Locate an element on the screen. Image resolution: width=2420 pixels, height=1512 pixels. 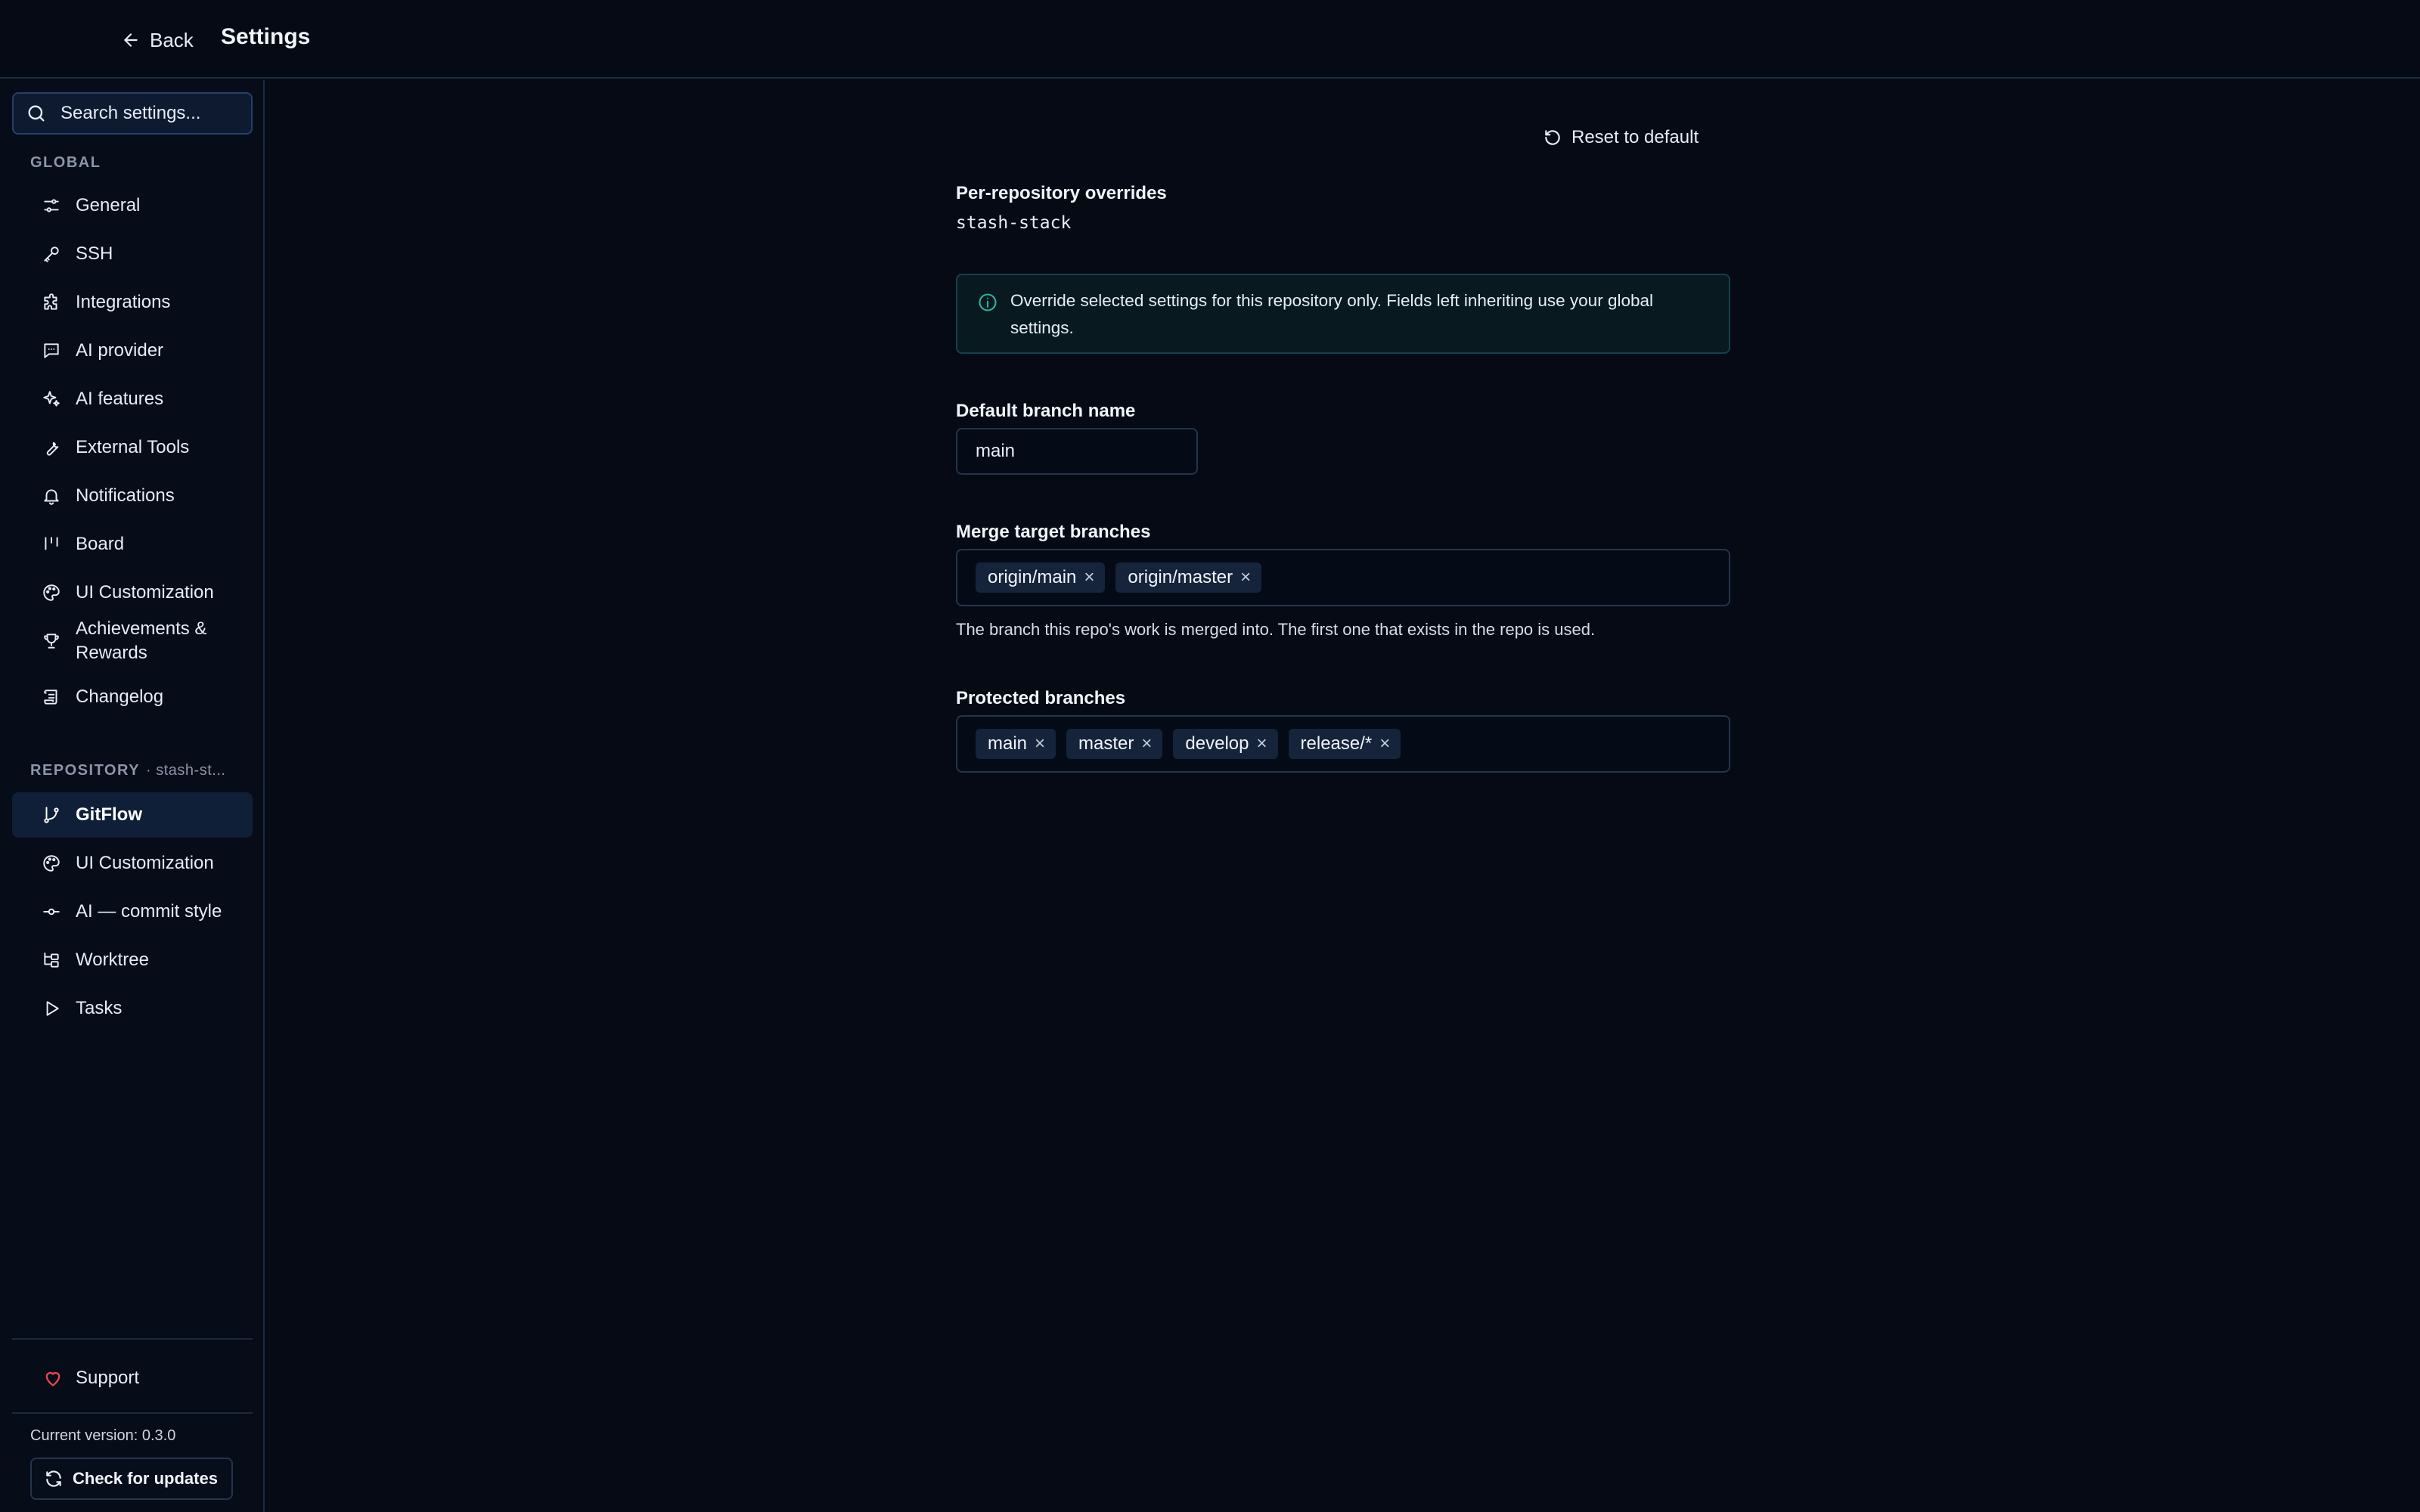
sidebar-item-integrations: Integrations is located at coordinates (132, 302).